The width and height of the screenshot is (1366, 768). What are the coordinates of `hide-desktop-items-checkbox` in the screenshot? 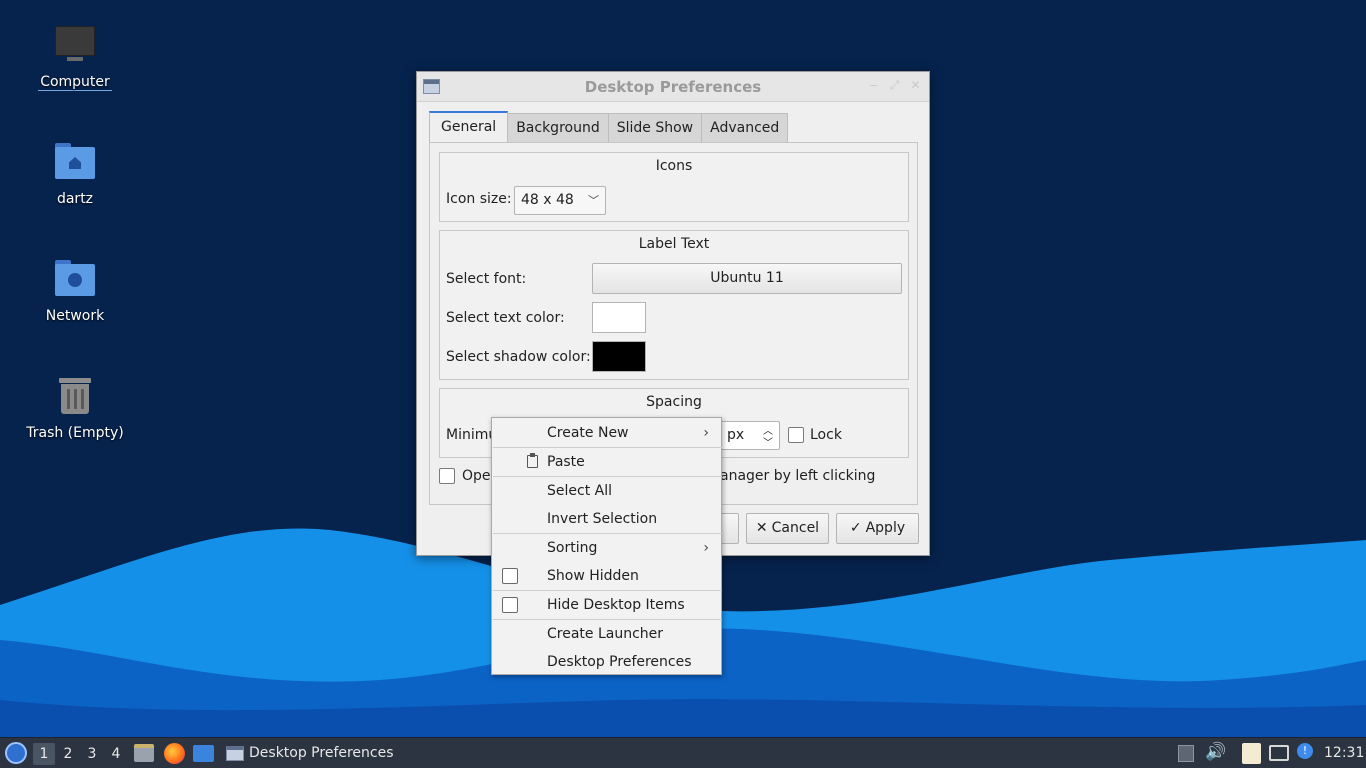 It's located at (510, 605).